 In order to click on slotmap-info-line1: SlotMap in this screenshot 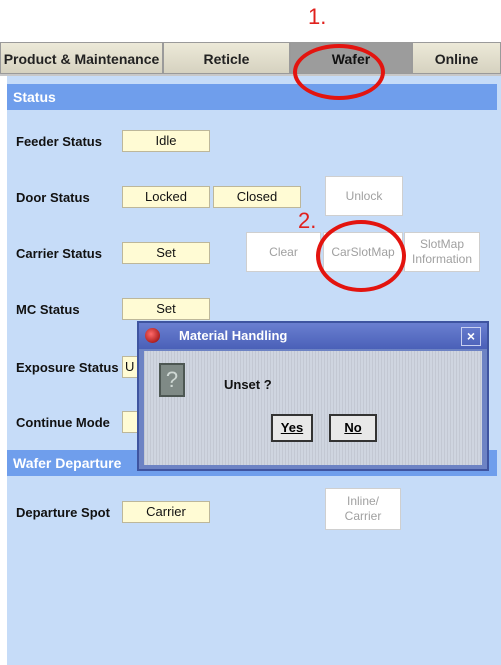, I will do `click(442, 244)`.